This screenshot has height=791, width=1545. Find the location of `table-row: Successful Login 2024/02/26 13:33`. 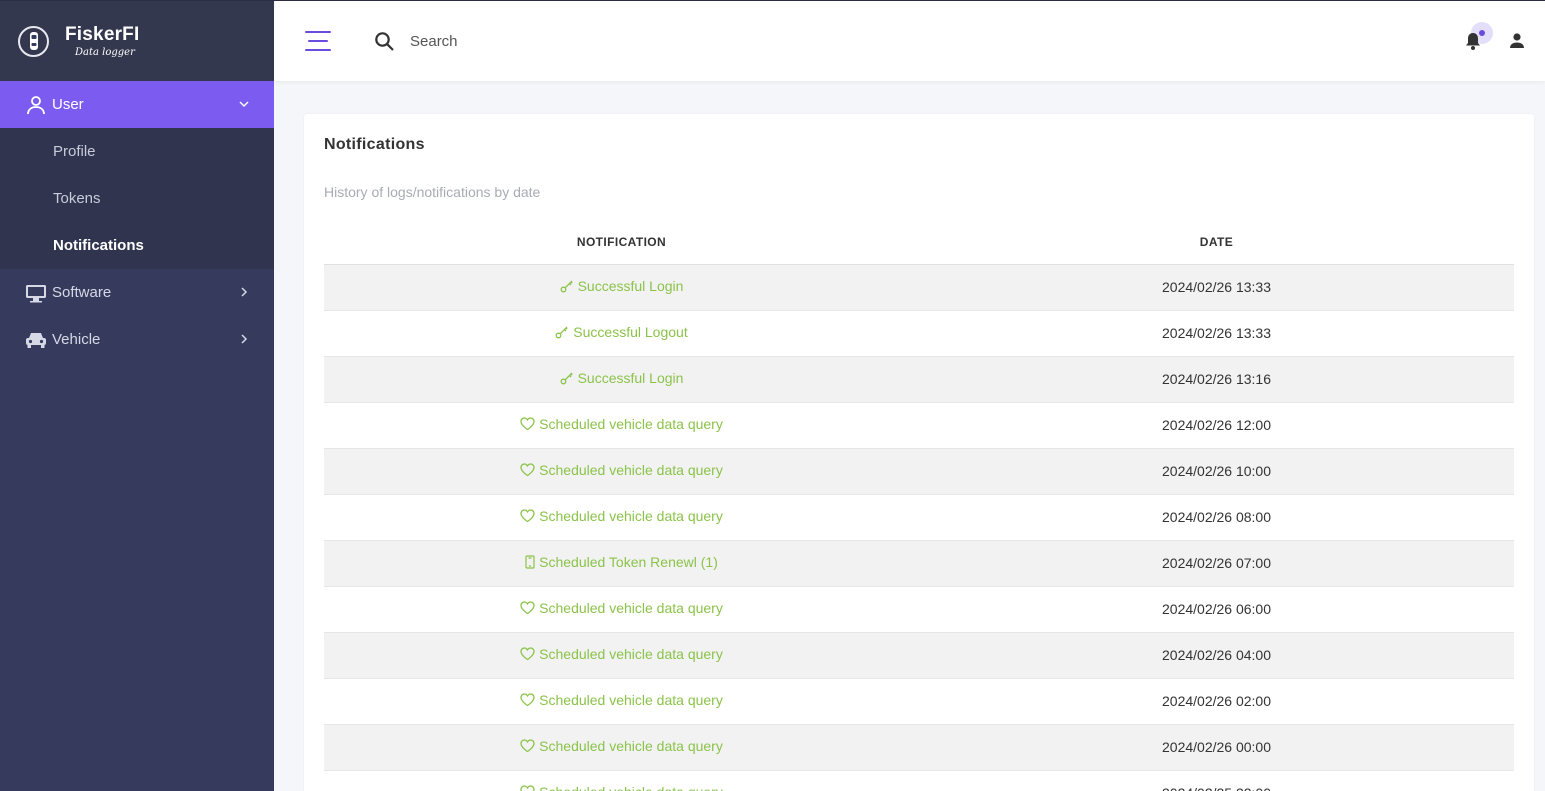

table-row: Successful Login 2024/02/26 13:33 is located at coordinates (919, 287).